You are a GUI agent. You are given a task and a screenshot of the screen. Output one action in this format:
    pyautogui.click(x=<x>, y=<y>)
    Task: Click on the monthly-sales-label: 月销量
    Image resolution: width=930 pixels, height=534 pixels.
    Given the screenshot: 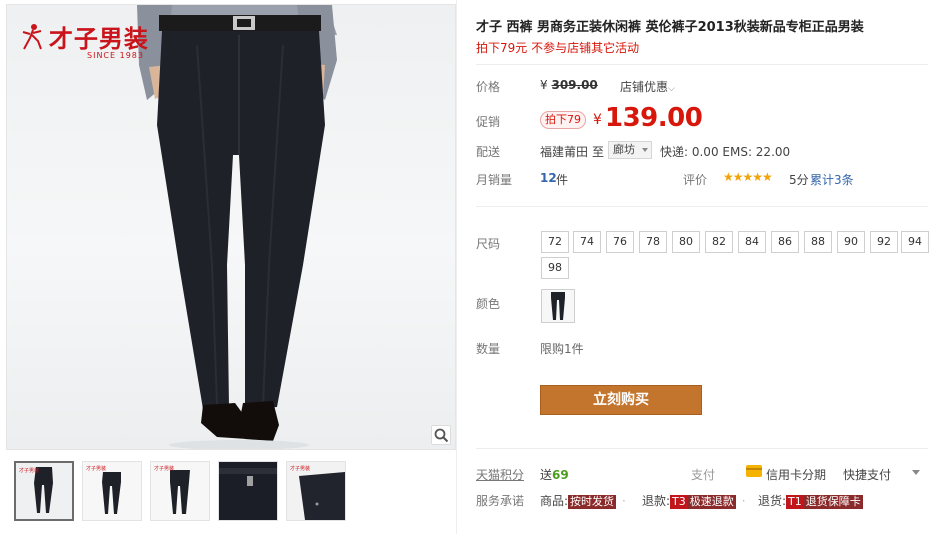 What is the action you would take?
    pyautogui.click(x=494, y=180)
    